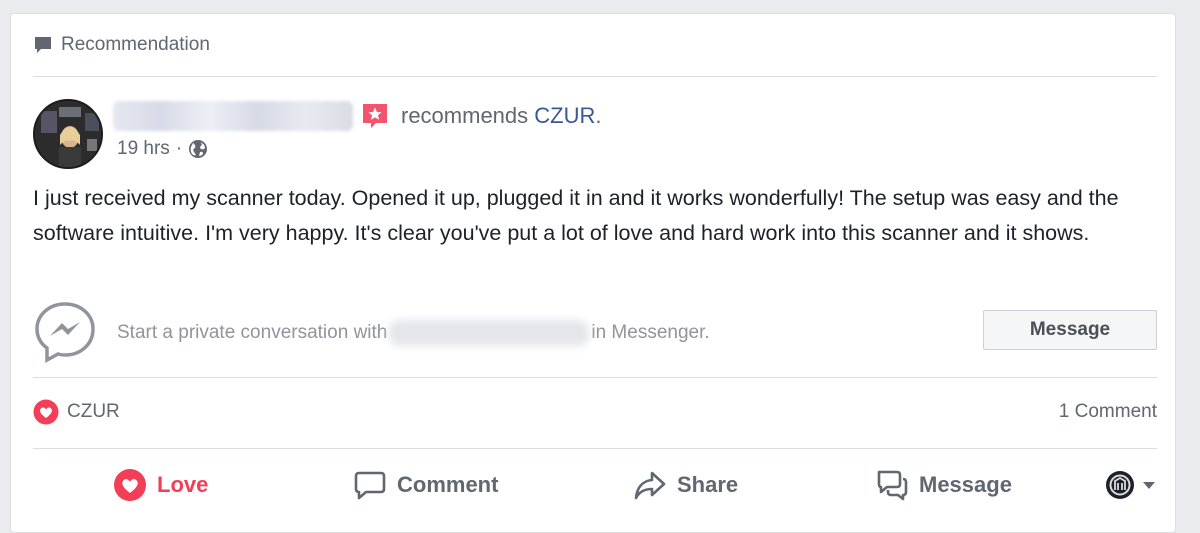 The width and height of the screenshot is (1200, 533). I want to click on recommends-line: recommends CZUR., so click(501, 116).